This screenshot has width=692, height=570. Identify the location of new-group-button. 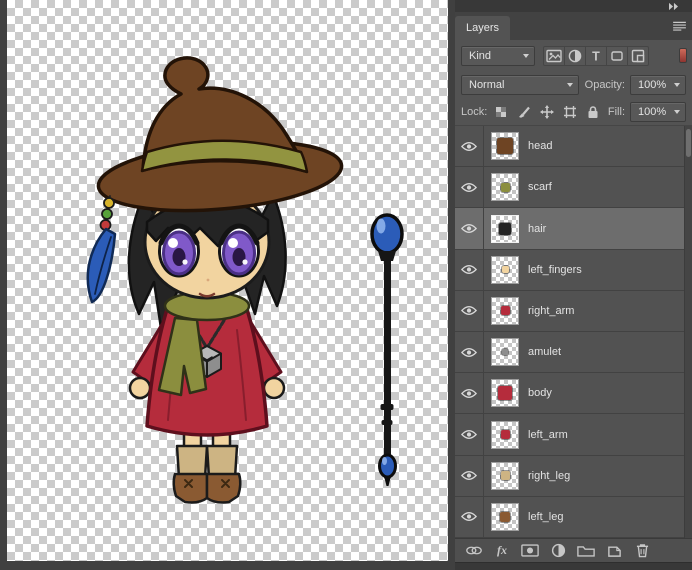
(586, 551).